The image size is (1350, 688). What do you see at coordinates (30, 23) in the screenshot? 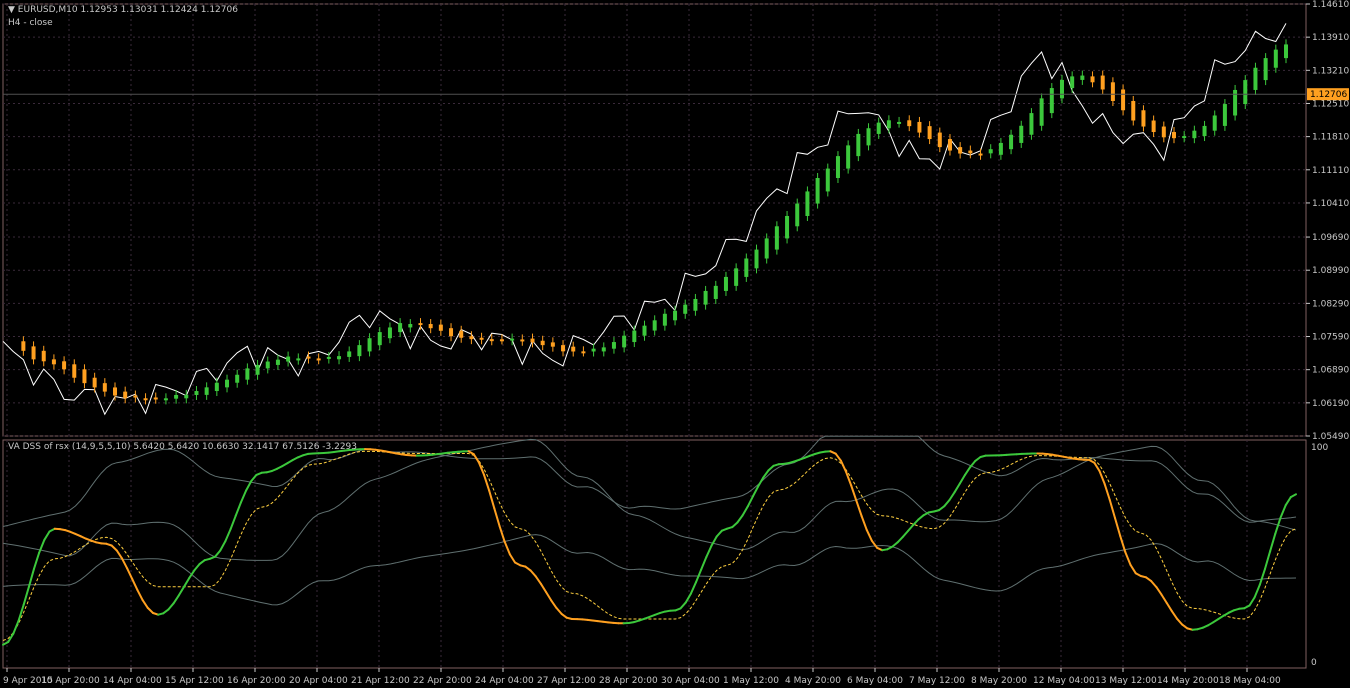
I see `overlay-label: H4 - close` at bounding box center [30, 23].